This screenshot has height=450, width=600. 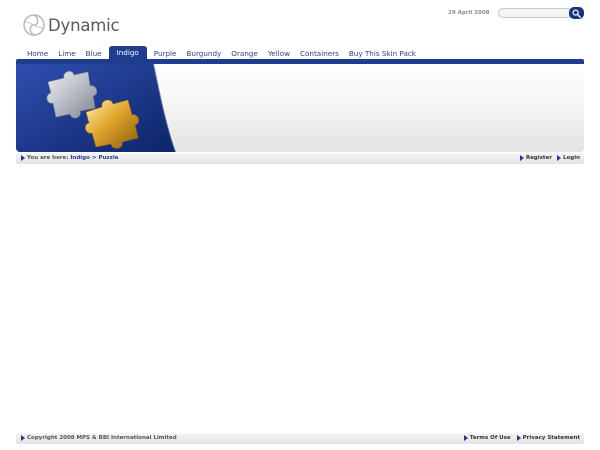 I want to click on terms-link: Terms Of Use, so click(x=487, y=438).